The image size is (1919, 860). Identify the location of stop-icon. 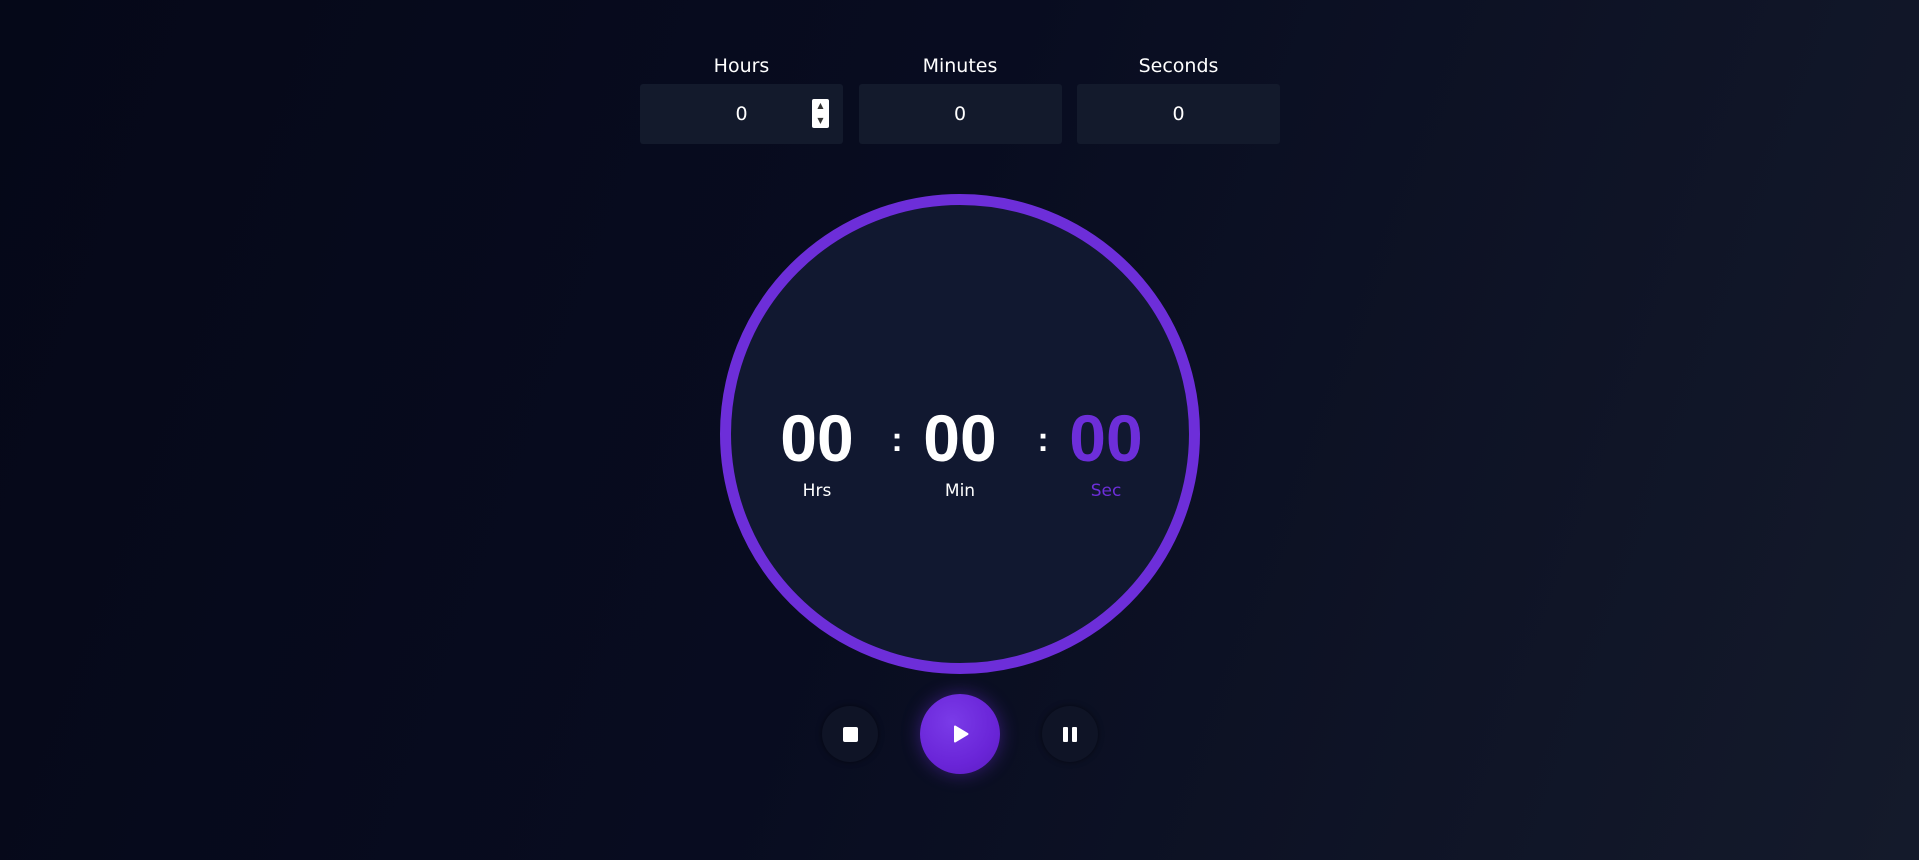
(850, 734).